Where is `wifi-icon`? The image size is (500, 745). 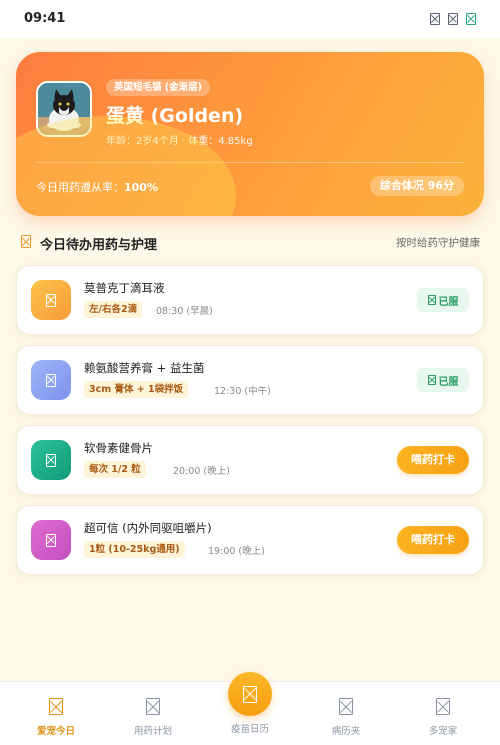 wifi-icon is located at coordinates (453, 19).